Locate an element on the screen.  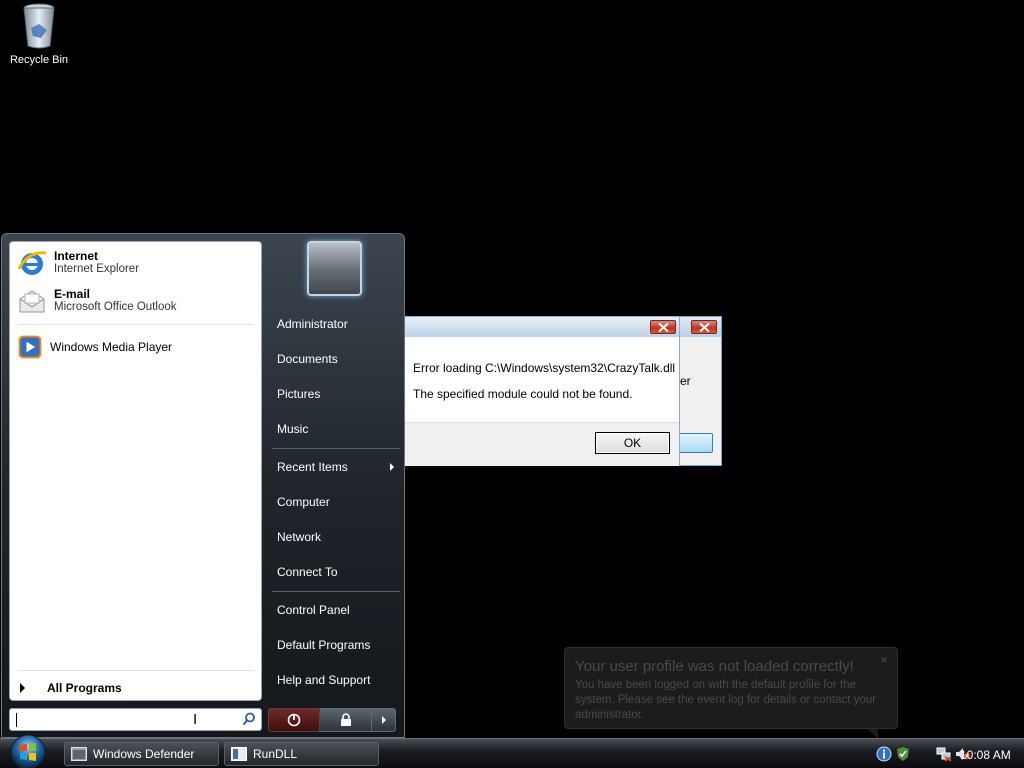
ibeam-cursor-icon: I is located at coordinates (195, 719).